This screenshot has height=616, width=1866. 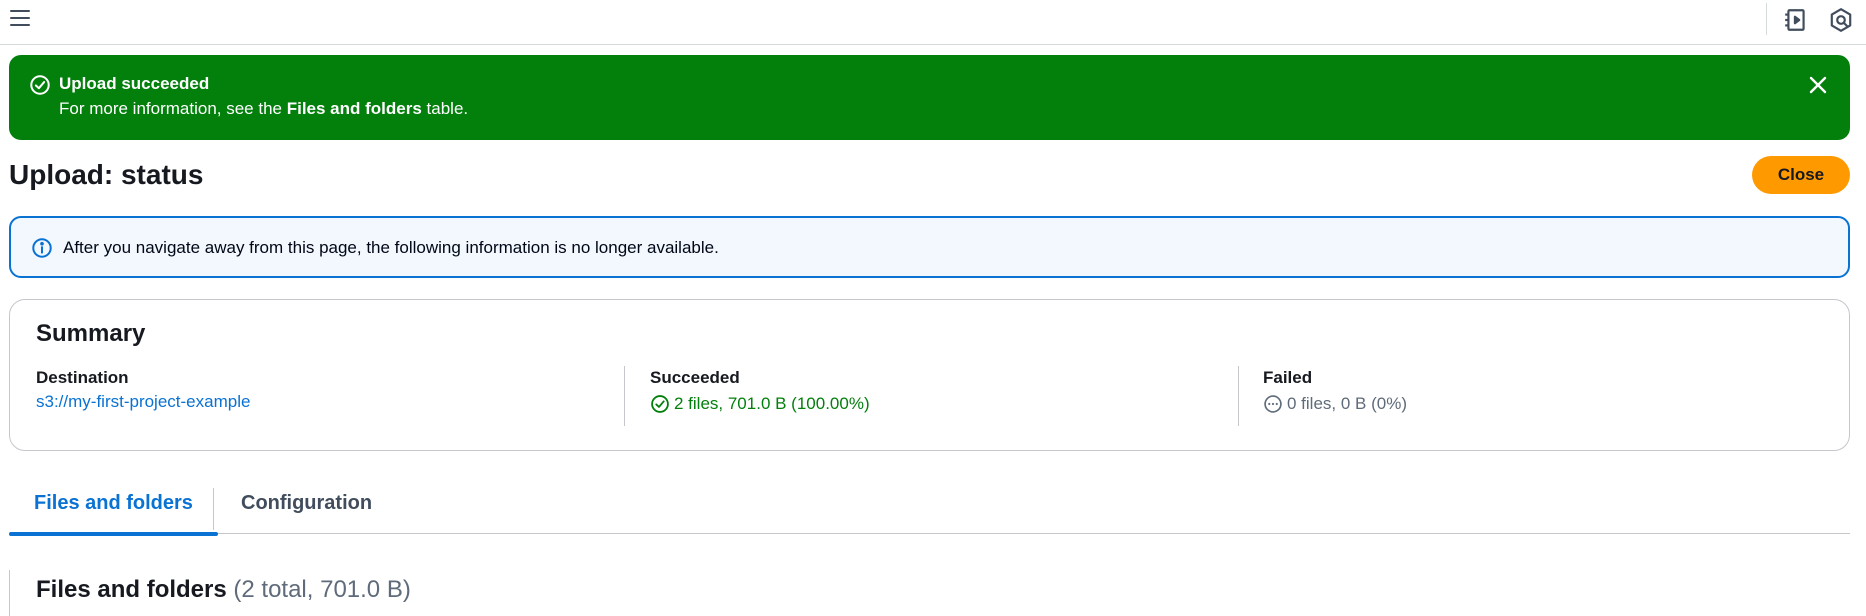 I want to click on tab-bar: Files and folders Configuration, so click(x=929, y=511).